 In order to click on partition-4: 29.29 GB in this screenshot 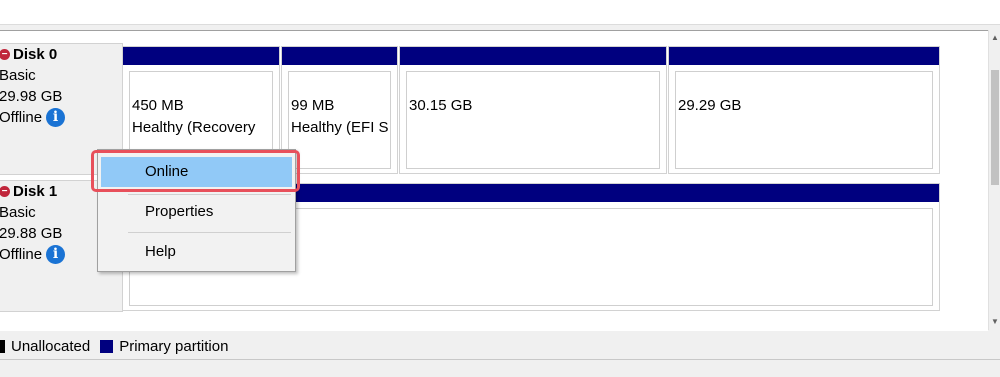, I will do `click(804, 110)`.